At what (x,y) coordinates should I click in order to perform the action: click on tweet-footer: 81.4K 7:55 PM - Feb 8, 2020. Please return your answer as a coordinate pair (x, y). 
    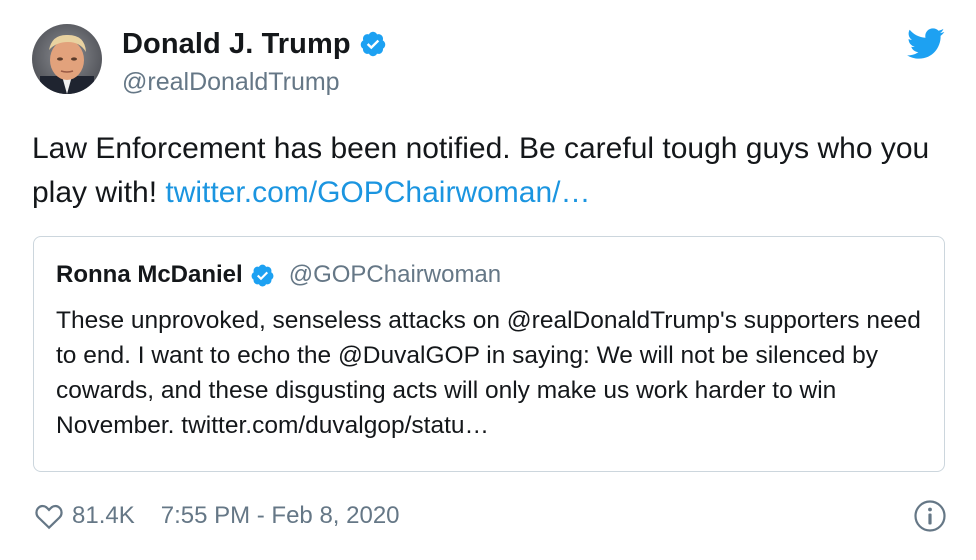
    Looking at the image, I should click on (217, 516).